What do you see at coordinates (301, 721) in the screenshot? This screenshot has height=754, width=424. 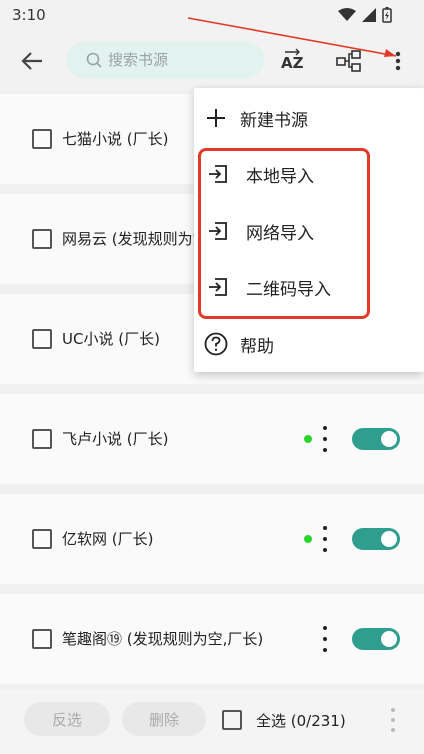 I see `select-all-label: 全选 (0/231)` at bounding box center [301, 721].